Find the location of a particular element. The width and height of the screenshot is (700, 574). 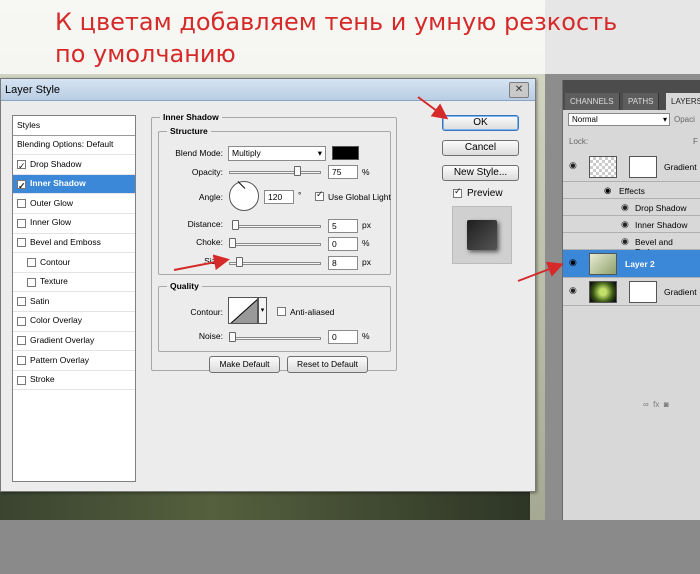

distance-slider is located at coordinates (276, 226).